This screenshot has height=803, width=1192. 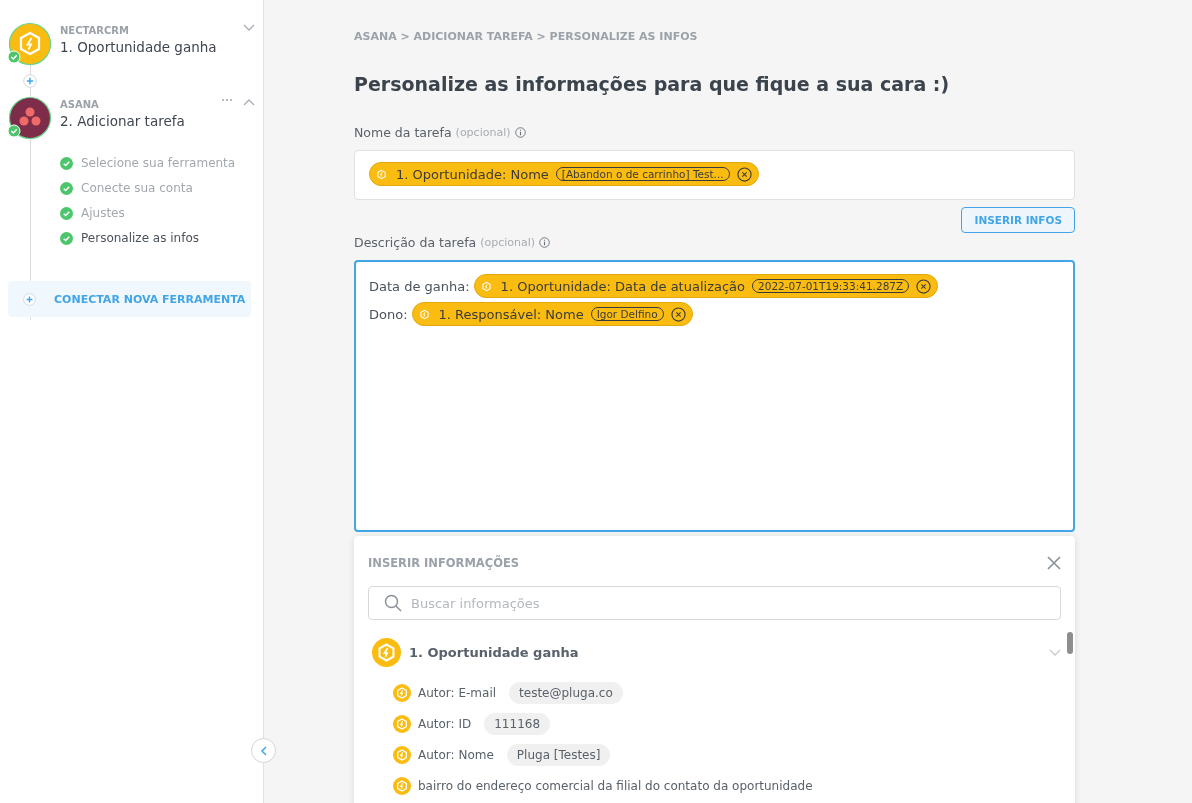 I want to click on tag-label: 1. Responsável: Nome, so click(x=511, y=314).